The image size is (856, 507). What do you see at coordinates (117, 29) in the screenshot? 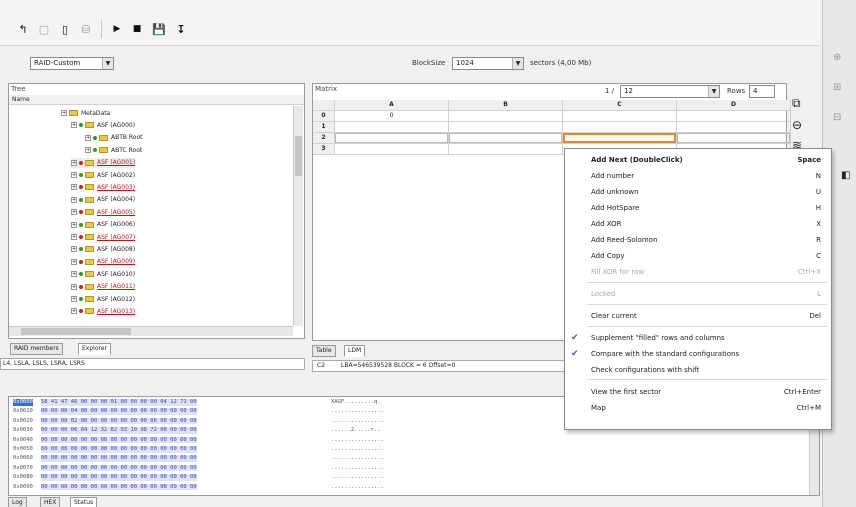
I see `play-icon: ▶` at bounding box center [117, 29].